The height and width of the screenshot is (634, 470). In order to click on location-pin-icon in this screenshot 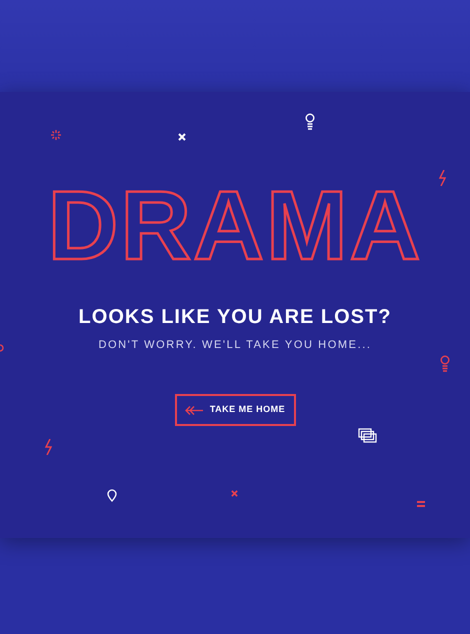, I will do `click(112, 495)`.